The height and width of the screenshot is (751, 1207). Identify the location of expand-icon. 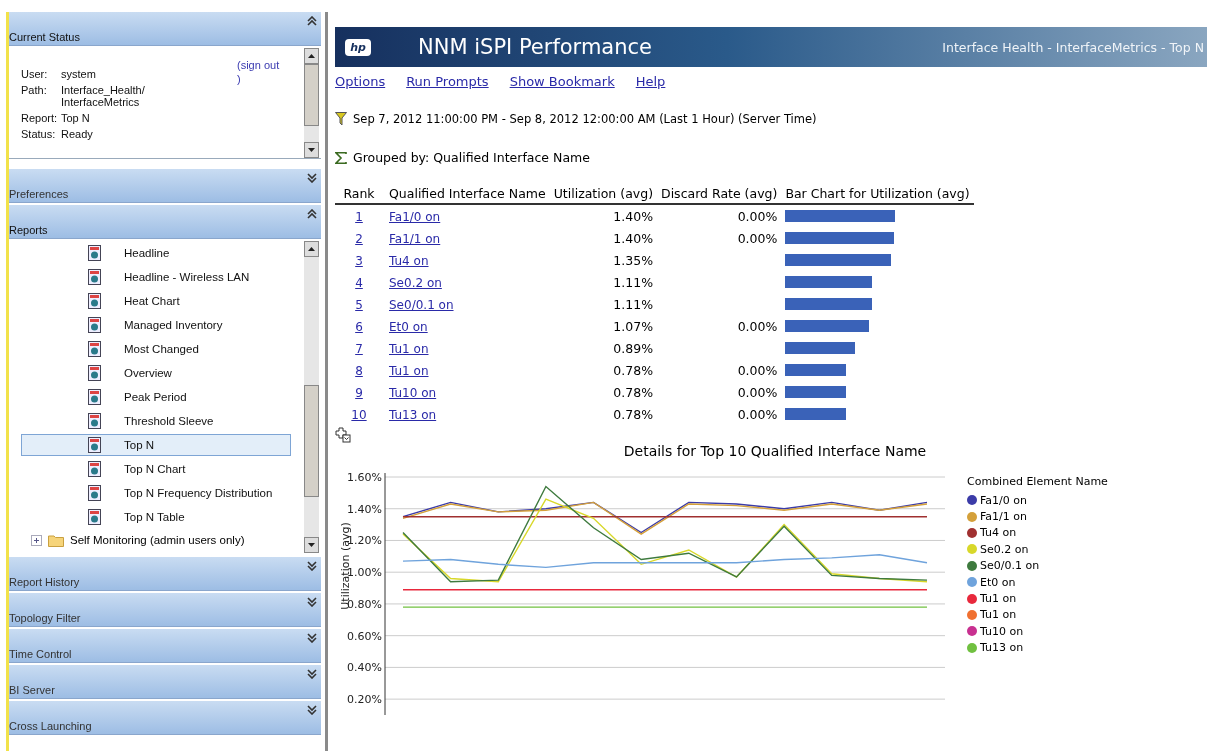
(36, 540).